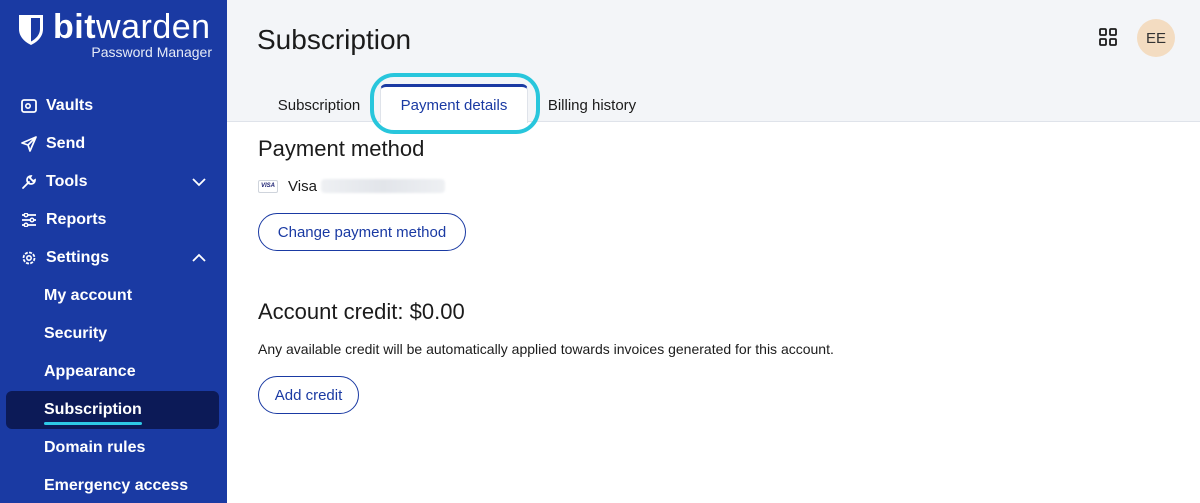  I want to click on page-title: Subscription, so click(334, 39).